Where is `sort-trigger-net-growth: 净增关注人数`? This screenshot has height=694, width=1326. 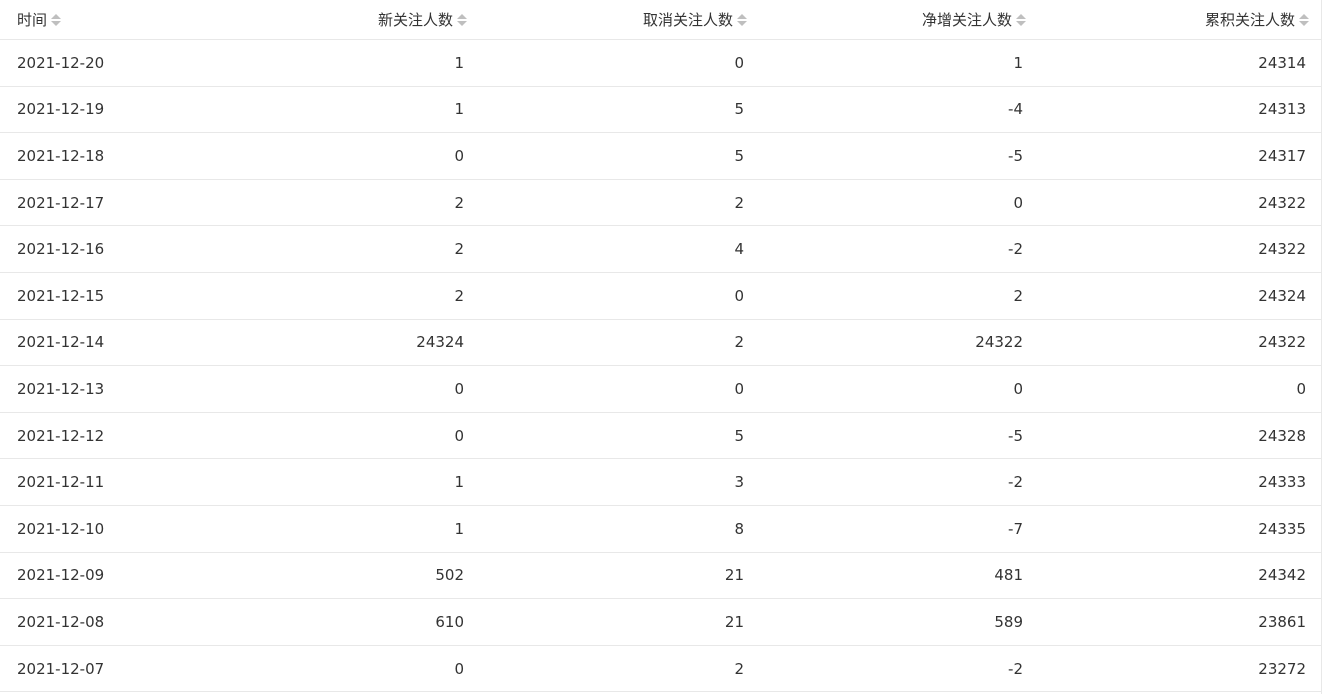 sort-trigger-net-growth: 净增关注人数 is located at coordinates (974, 19).